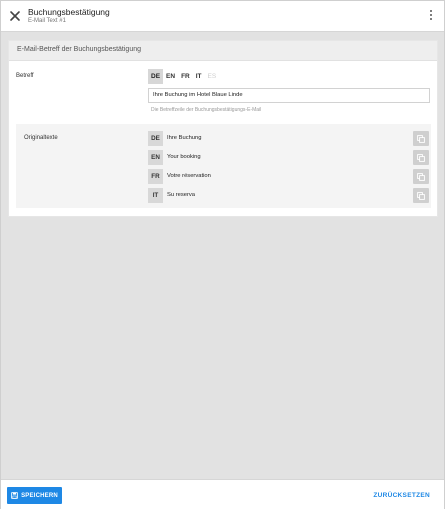 This screenshot has height=509, width=445. I want to click on original-text-row: FR Votre réservation, so click(289, 176).